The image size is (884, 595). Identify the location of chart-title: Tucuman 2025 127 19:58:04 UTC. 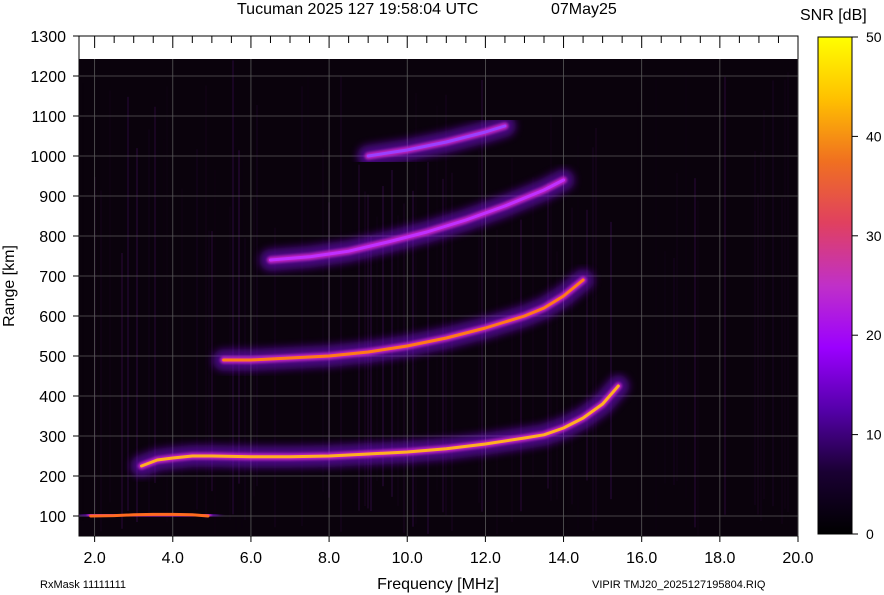
(357, 9).